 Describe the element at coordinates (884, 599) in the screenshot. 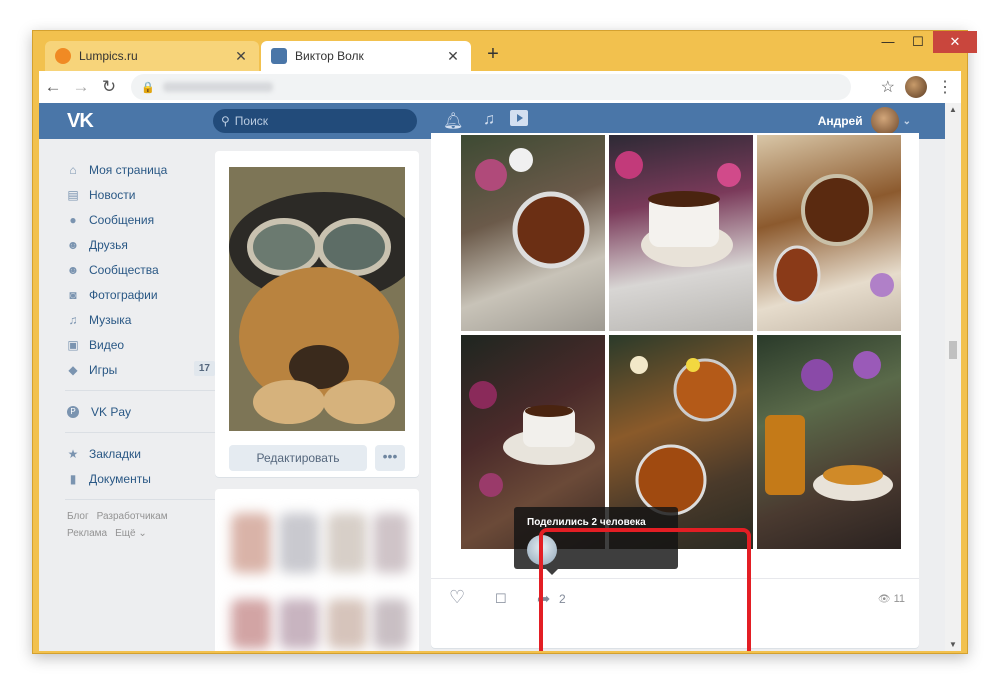

I see `eye-icon: 👁` at that location.